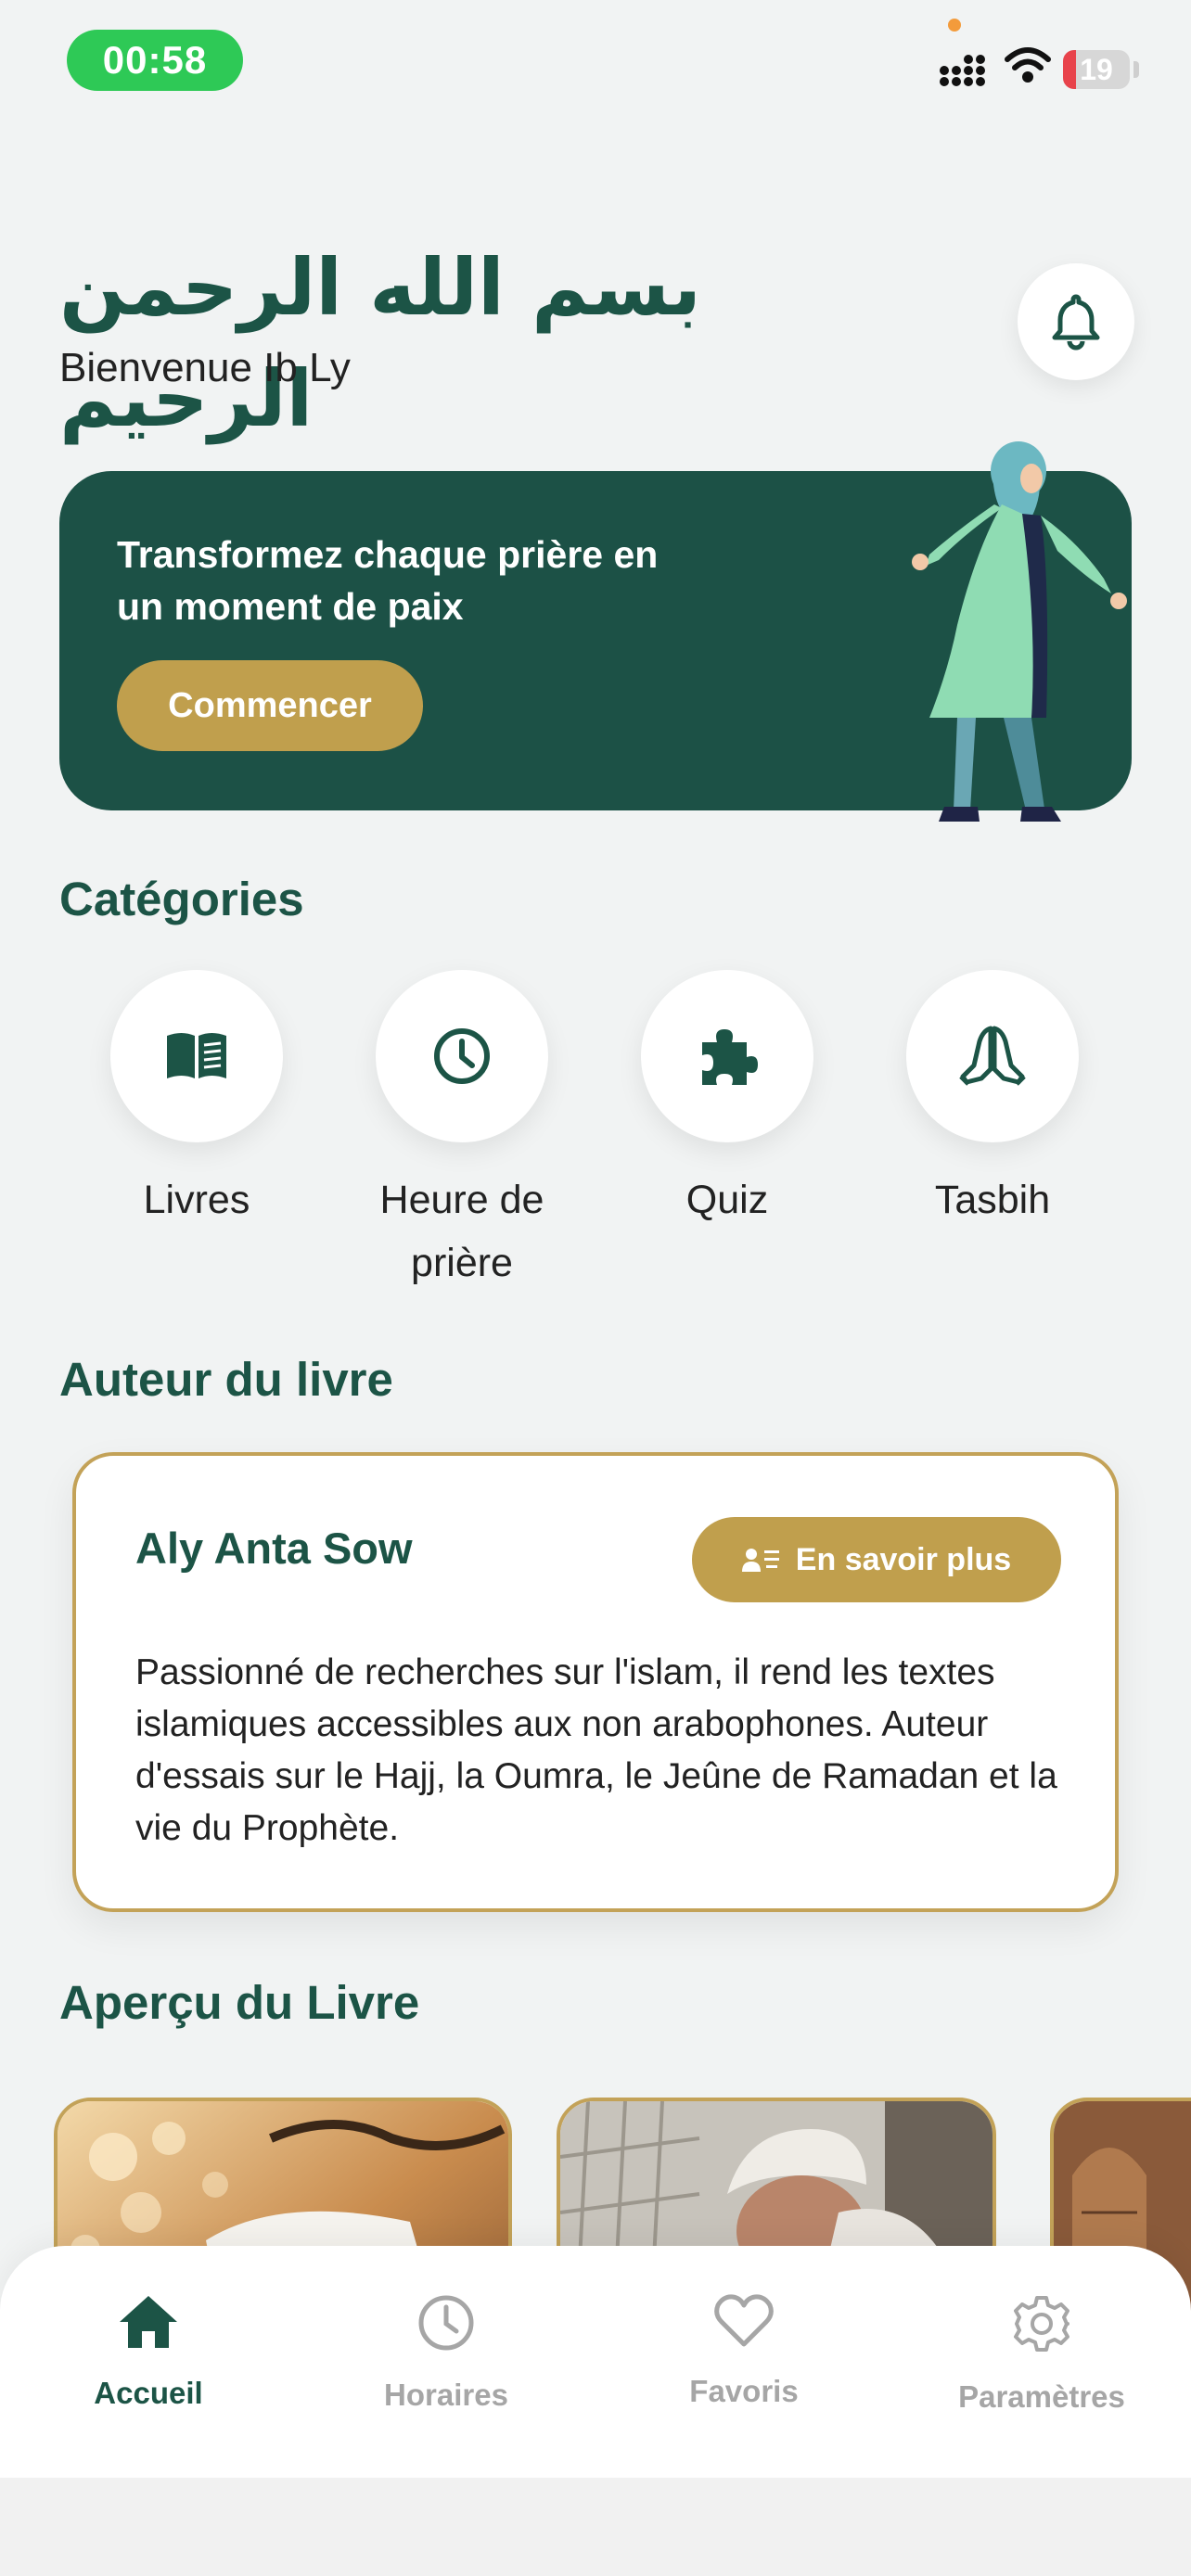 Image resolution: width=1191 pixels, height=2576 pixels. I want to click on category-label: Tasbih, so click(992, 1200).